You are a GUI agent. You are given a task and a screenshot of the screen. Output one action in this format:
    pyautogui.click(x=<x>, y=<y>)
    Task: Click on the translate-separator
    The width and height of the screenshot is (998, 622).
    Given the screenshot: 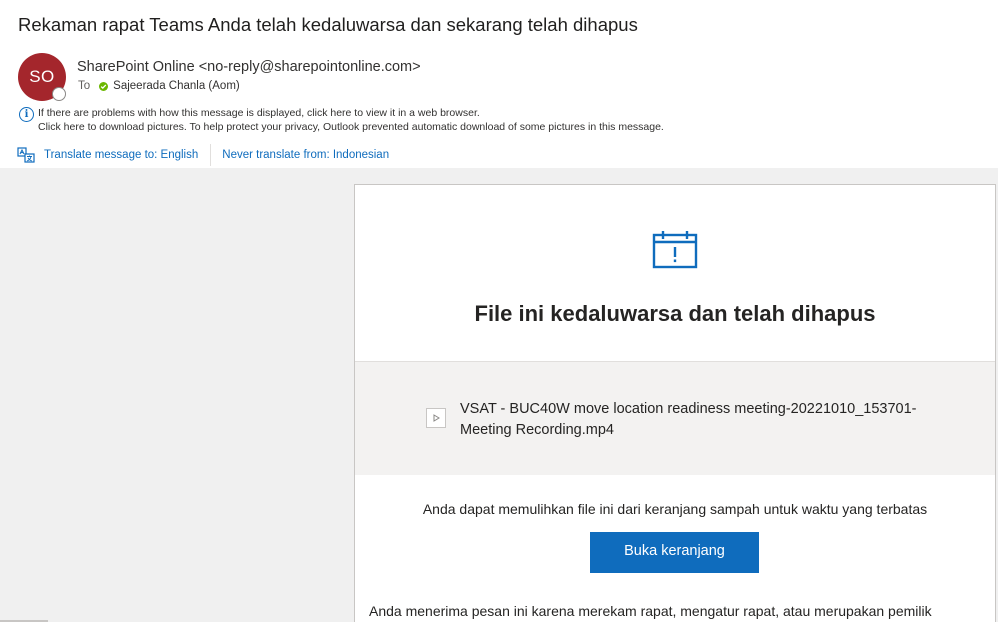 What is the action you would take?
    pyautogui.click(x=211, y=155)
    